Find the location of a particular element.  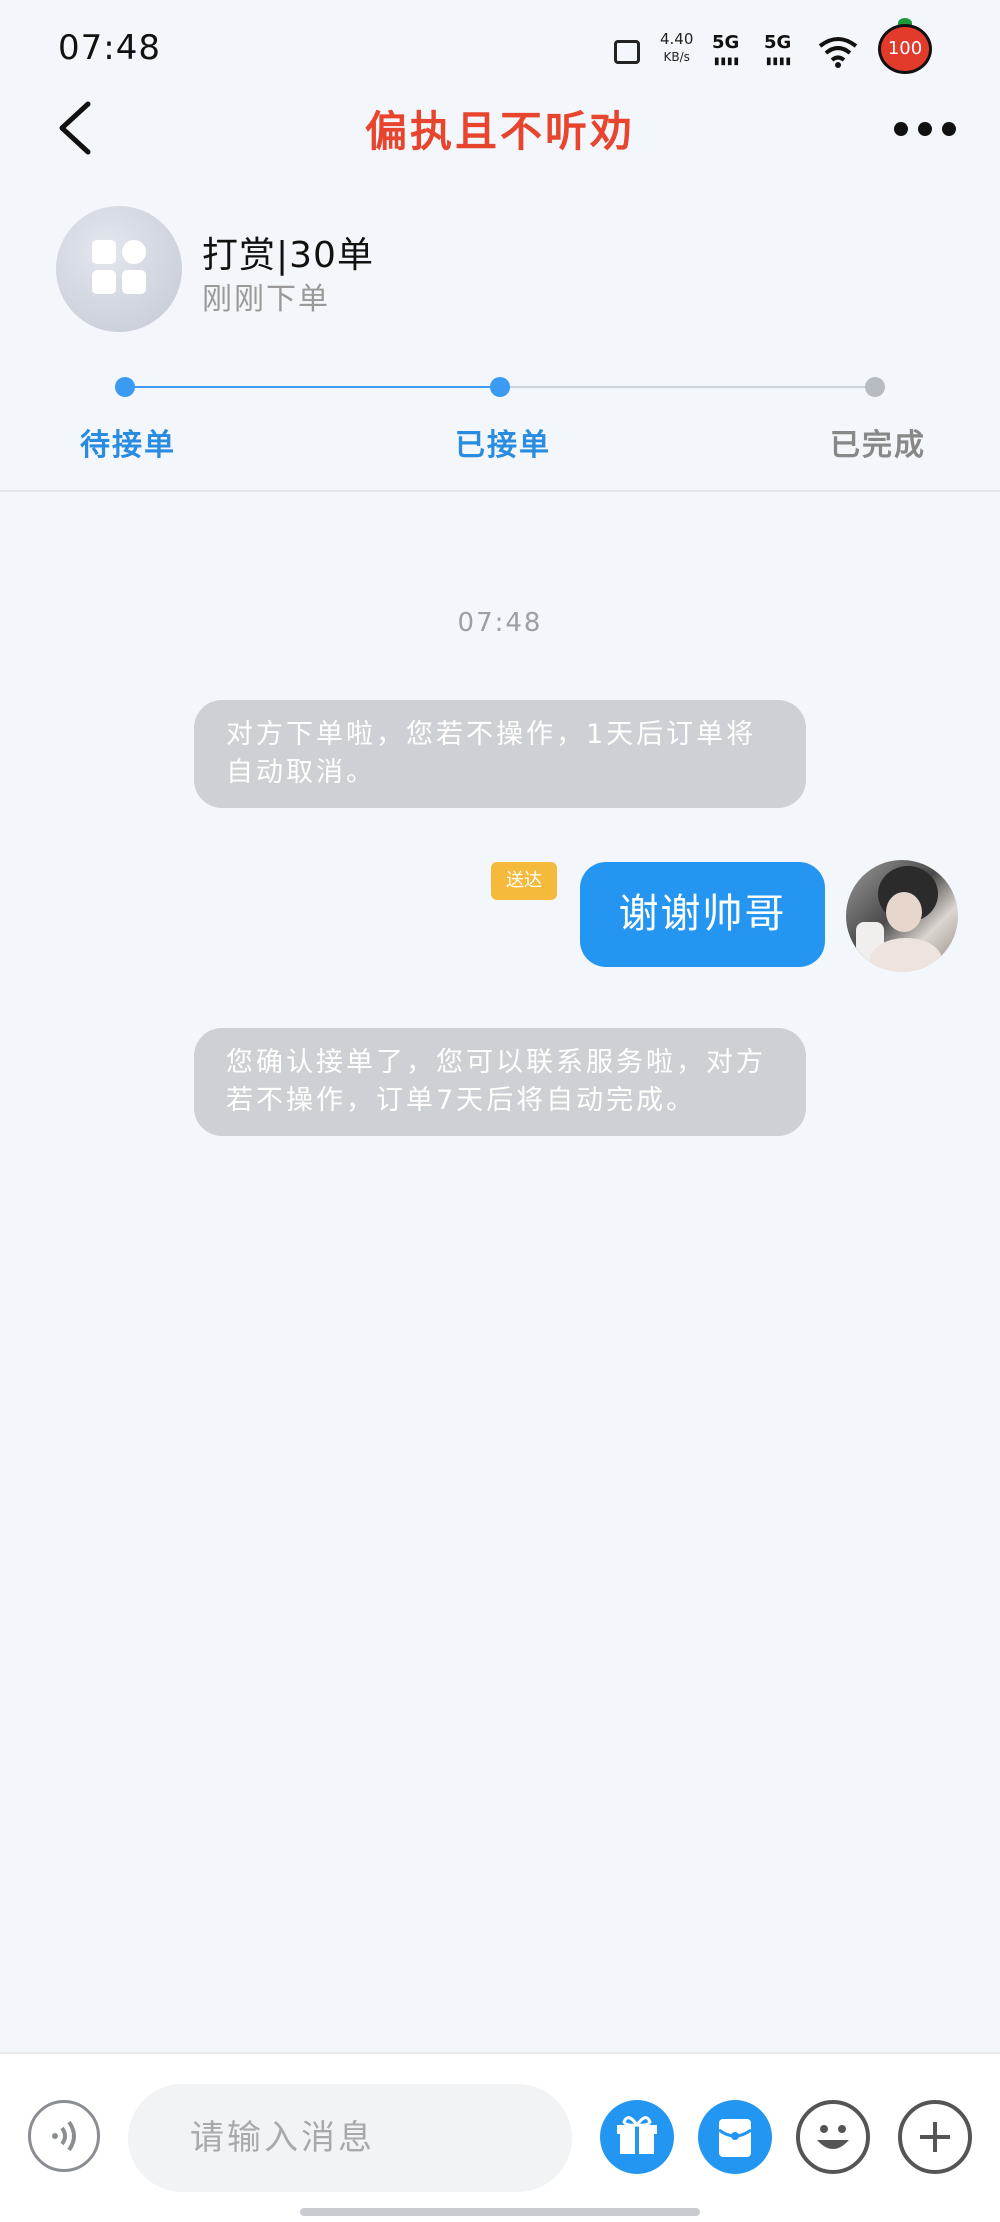

more-dots-icon is located at coordinates (925, 128).